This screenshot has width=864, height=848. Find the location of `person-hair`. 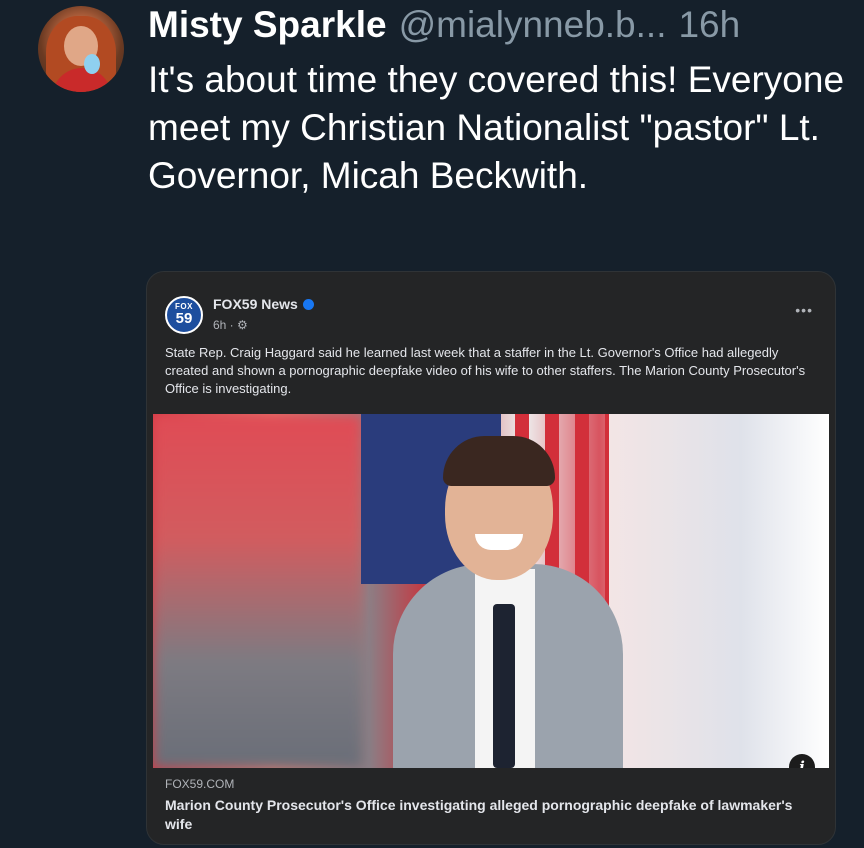

person-hair is located at coordinates (499, 461).